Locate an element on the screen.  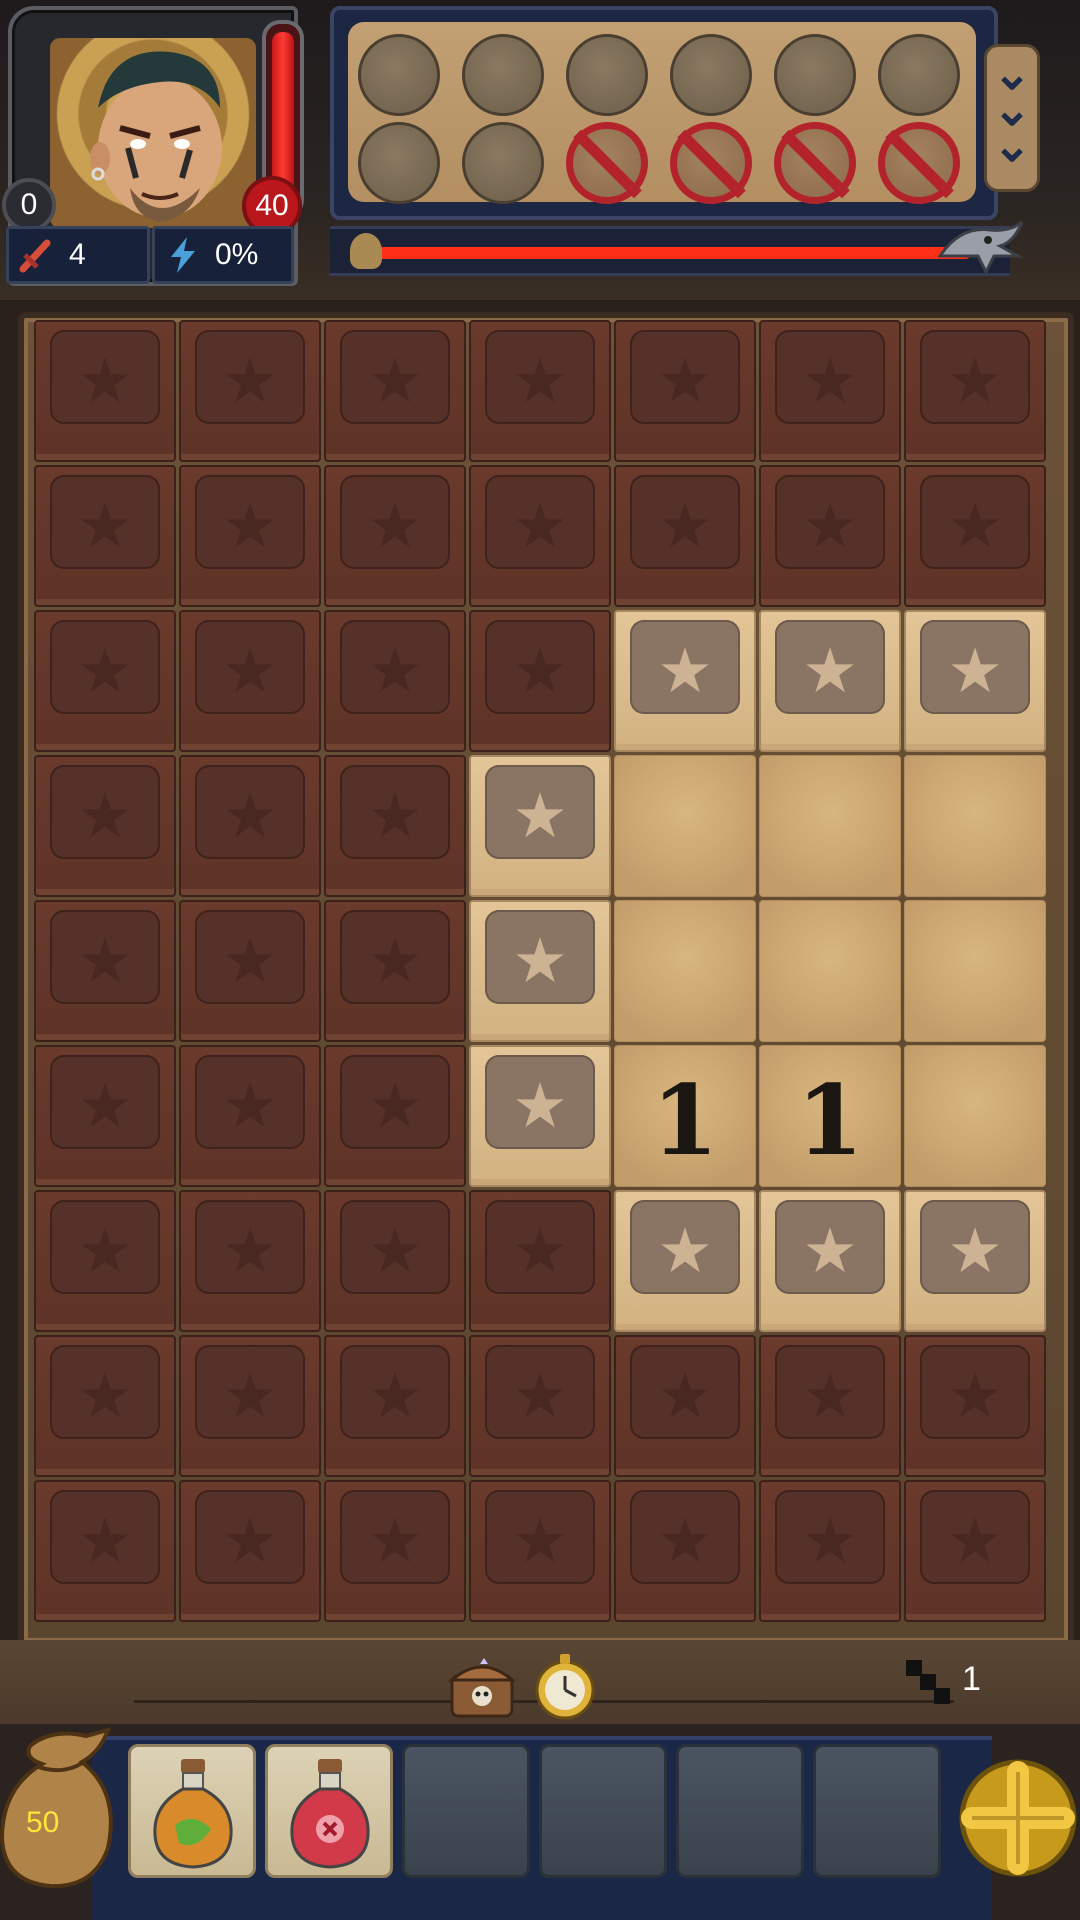
hero-progress-marker is located at coordinates (366, 251).